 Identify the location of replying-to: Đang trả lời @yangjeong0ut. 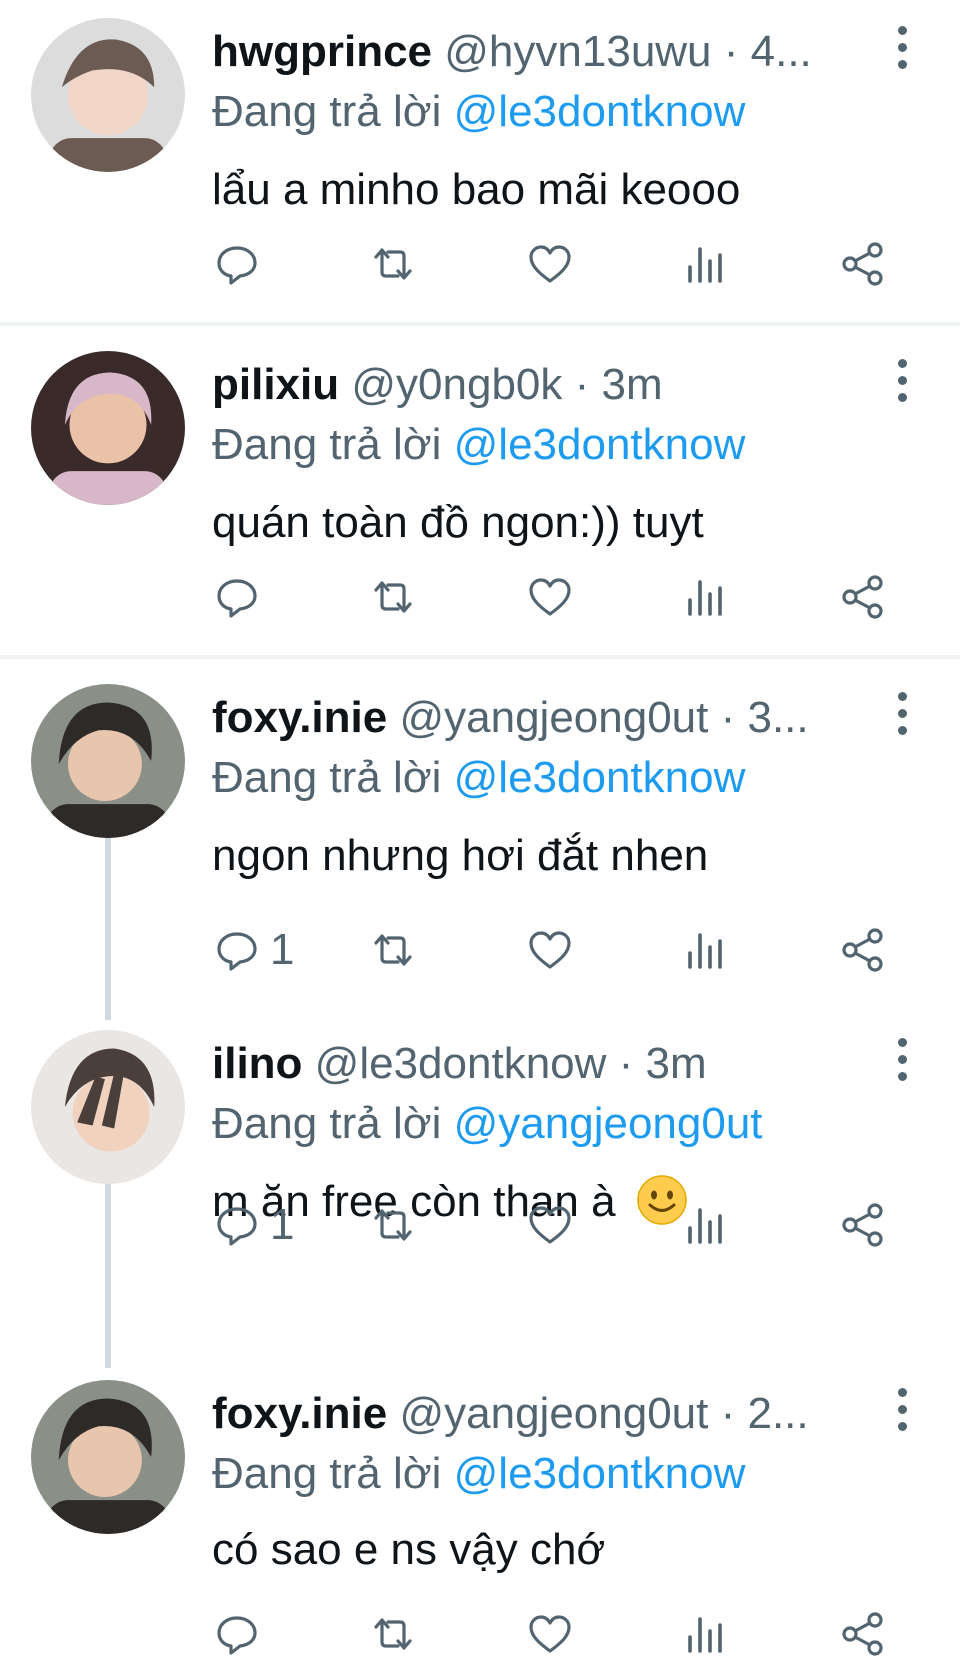
(487, 1124).